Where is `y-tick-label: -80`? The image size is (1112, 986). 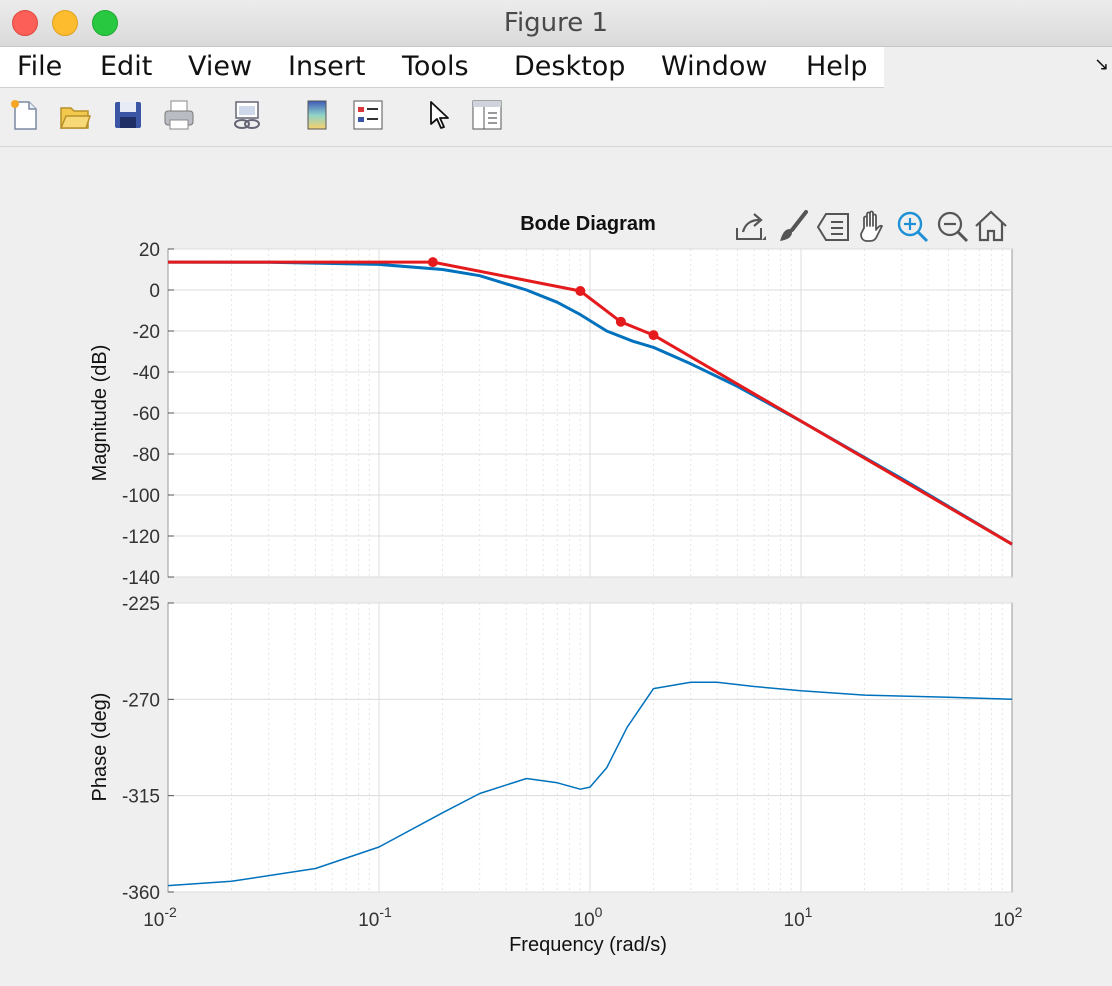
y-tick-label: -80 is located at coordinates (146, 455).